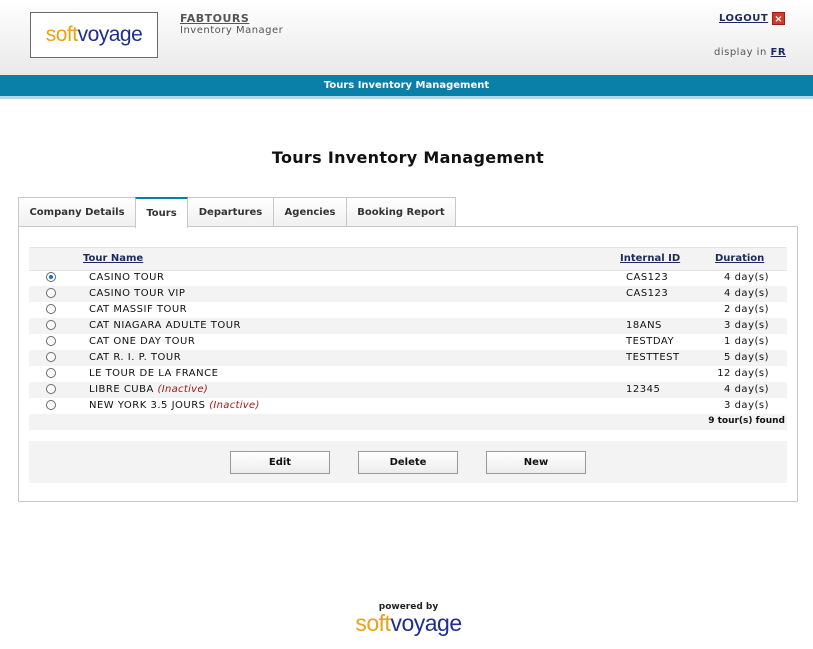  I want to click on table-row: CAT ONE DAY TOUR TESTDAY 1 day(s), so click(408, 342).